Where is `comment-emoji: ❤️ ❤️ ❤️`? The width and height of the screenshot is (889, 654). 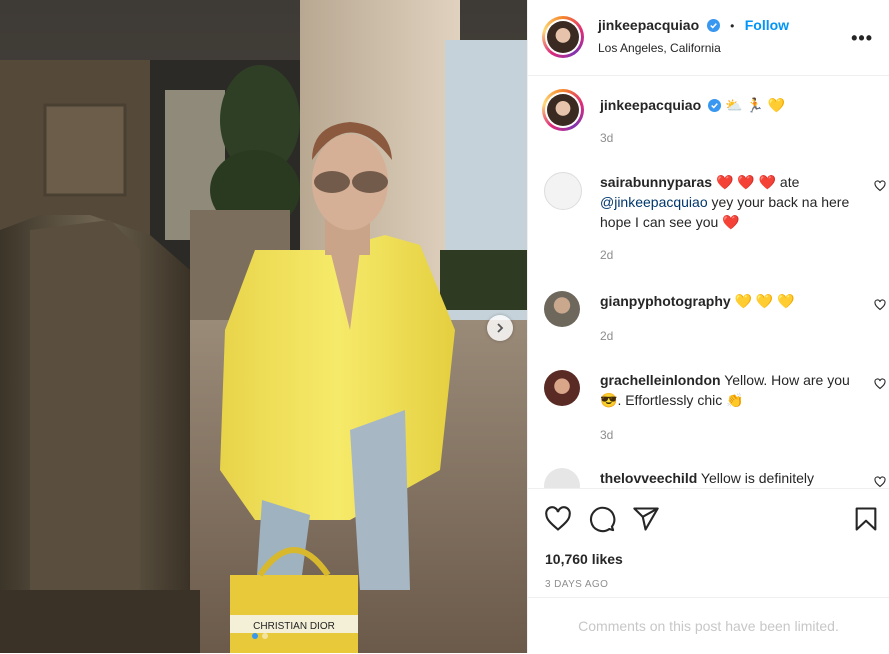
comment-emoji: ❤️ ❤️ ❤️ is located at coordinates (746, 182).